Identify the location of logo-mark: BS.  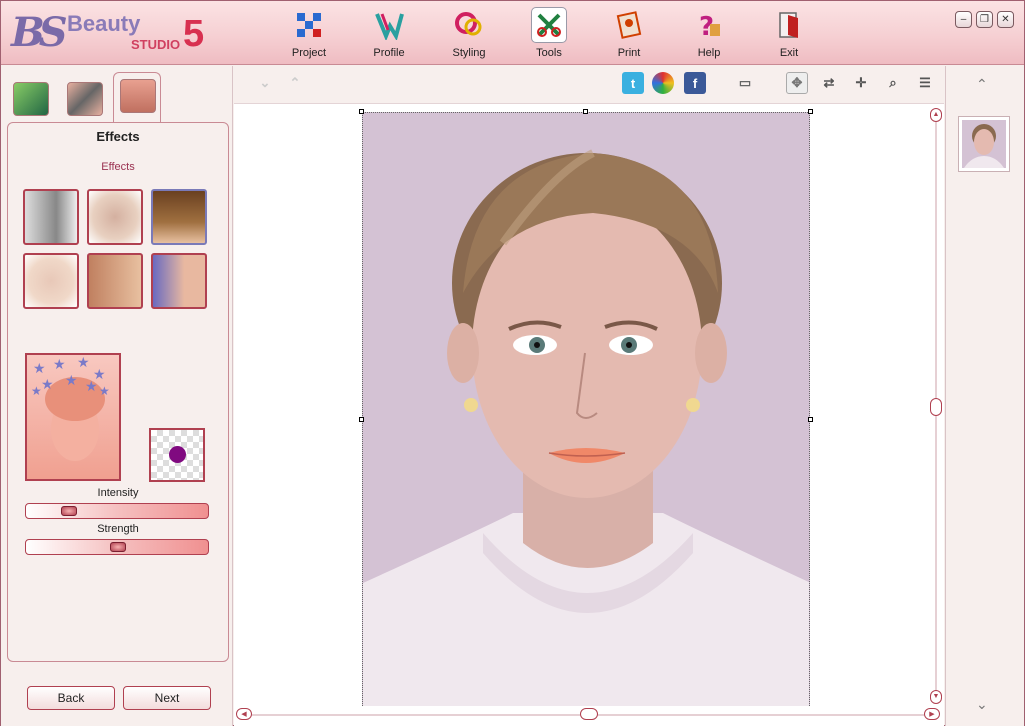
(39, 32).